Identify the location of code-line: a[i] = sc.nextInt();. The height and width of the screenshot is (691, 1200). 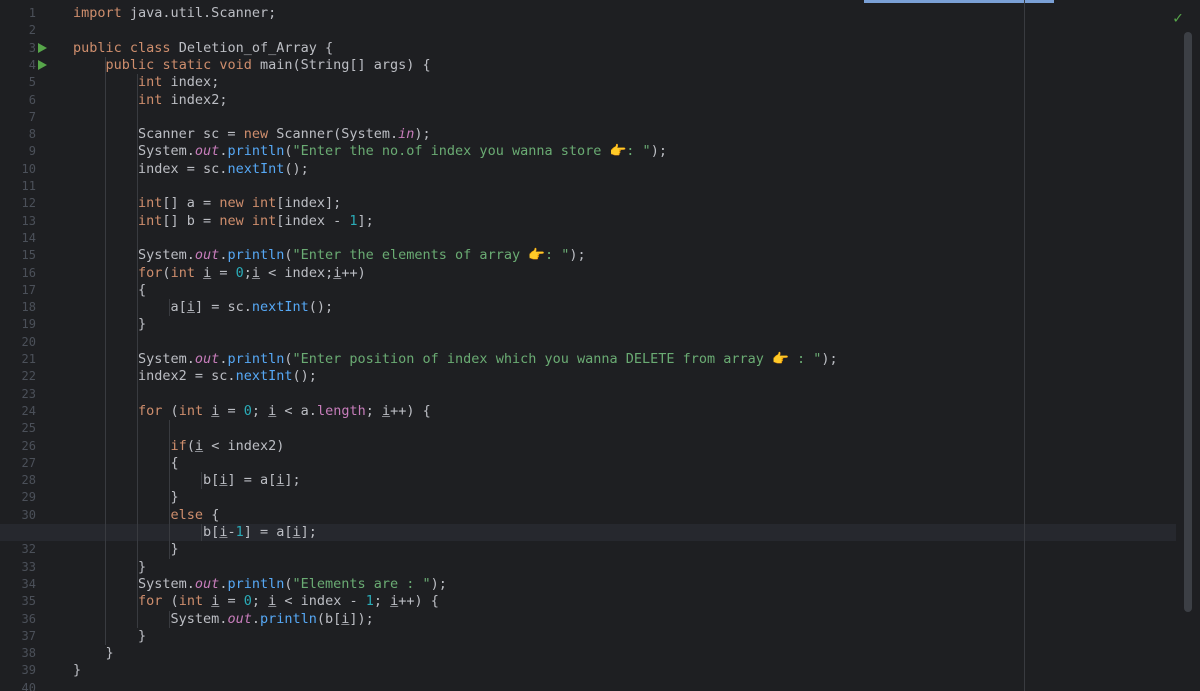
(203, 307).